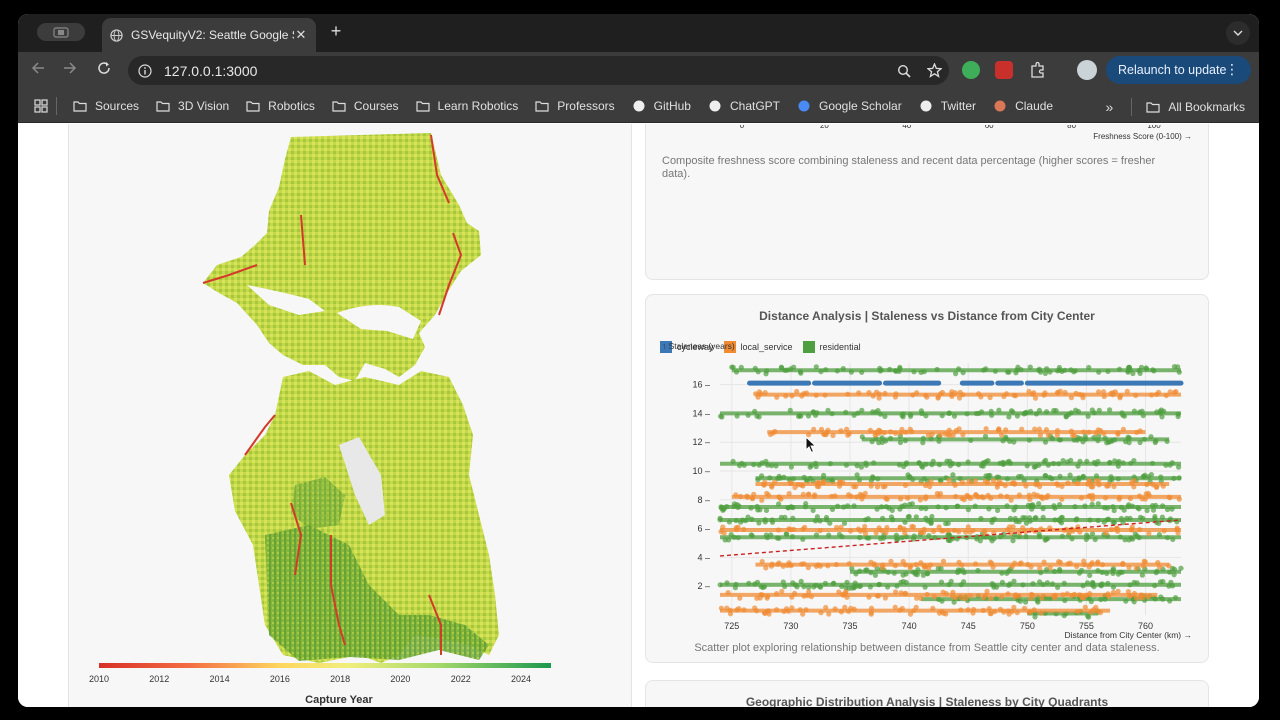 The height and width of the screenshot is (720, 1280). What do you see at coordinates (1071, 127) in the screenshot?
I see `freshness-tick-label: 80` at bounding box center [1071, 127].